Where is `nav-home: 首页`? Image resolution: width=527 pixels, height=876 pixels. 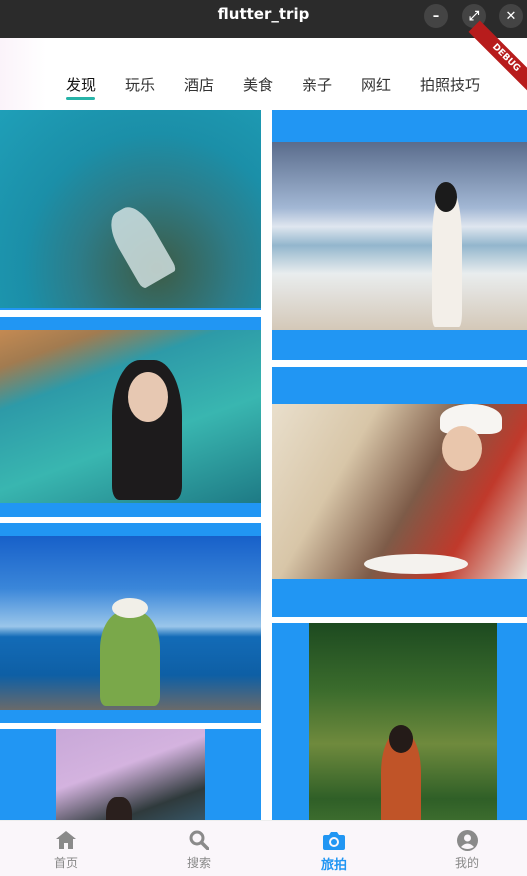
nav-home: 首页 is located at coordinates (66, 848).